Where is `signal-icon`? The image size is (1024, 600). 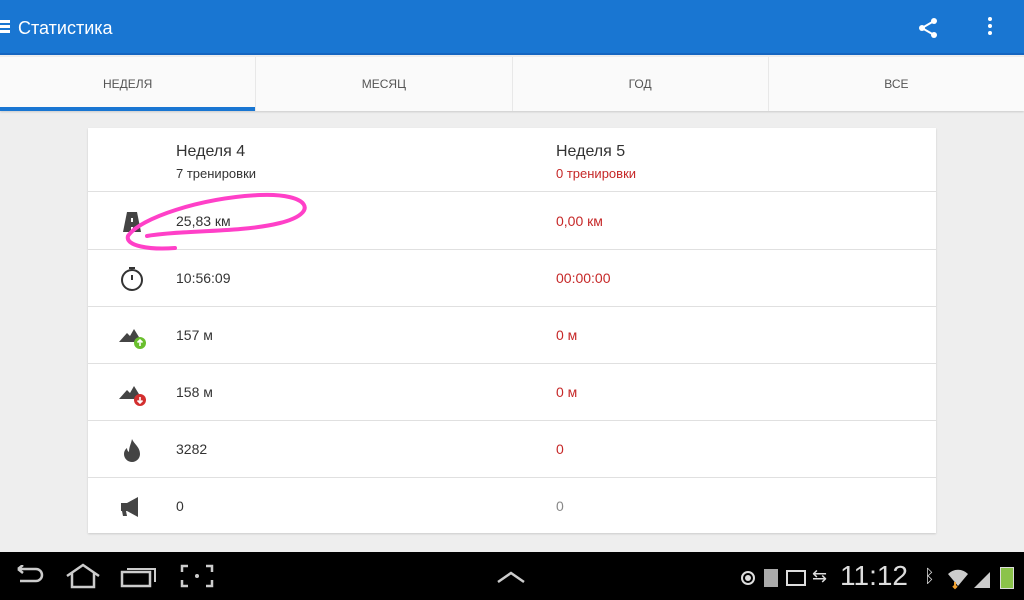
signal-icon is located at coordinates (982, 580).